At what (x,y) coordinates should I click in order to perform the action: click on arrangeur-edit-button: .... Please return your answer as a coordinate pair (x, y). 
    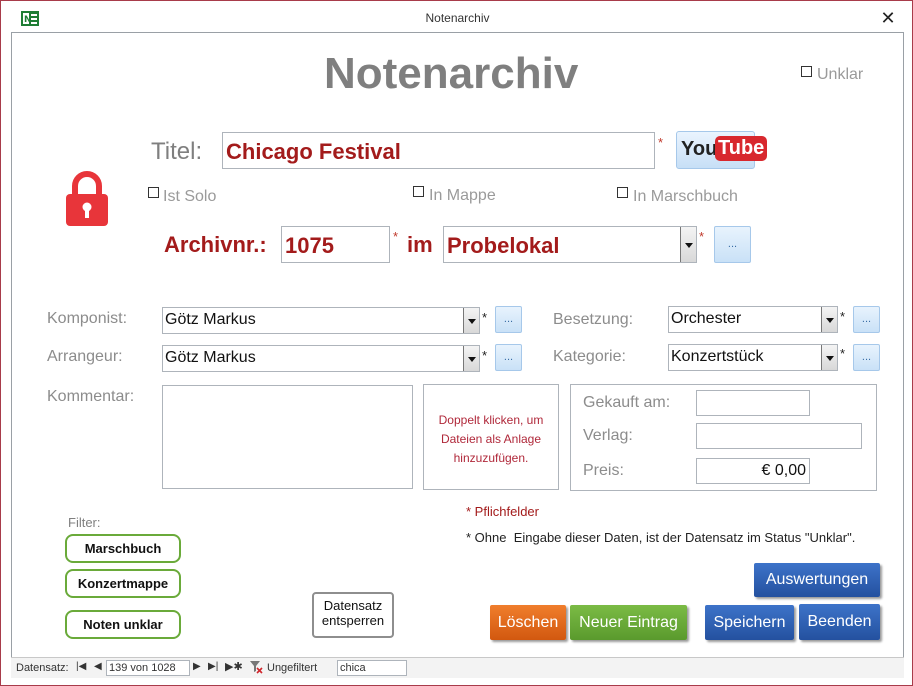
    Looking at the image, I should click on (508, 357).